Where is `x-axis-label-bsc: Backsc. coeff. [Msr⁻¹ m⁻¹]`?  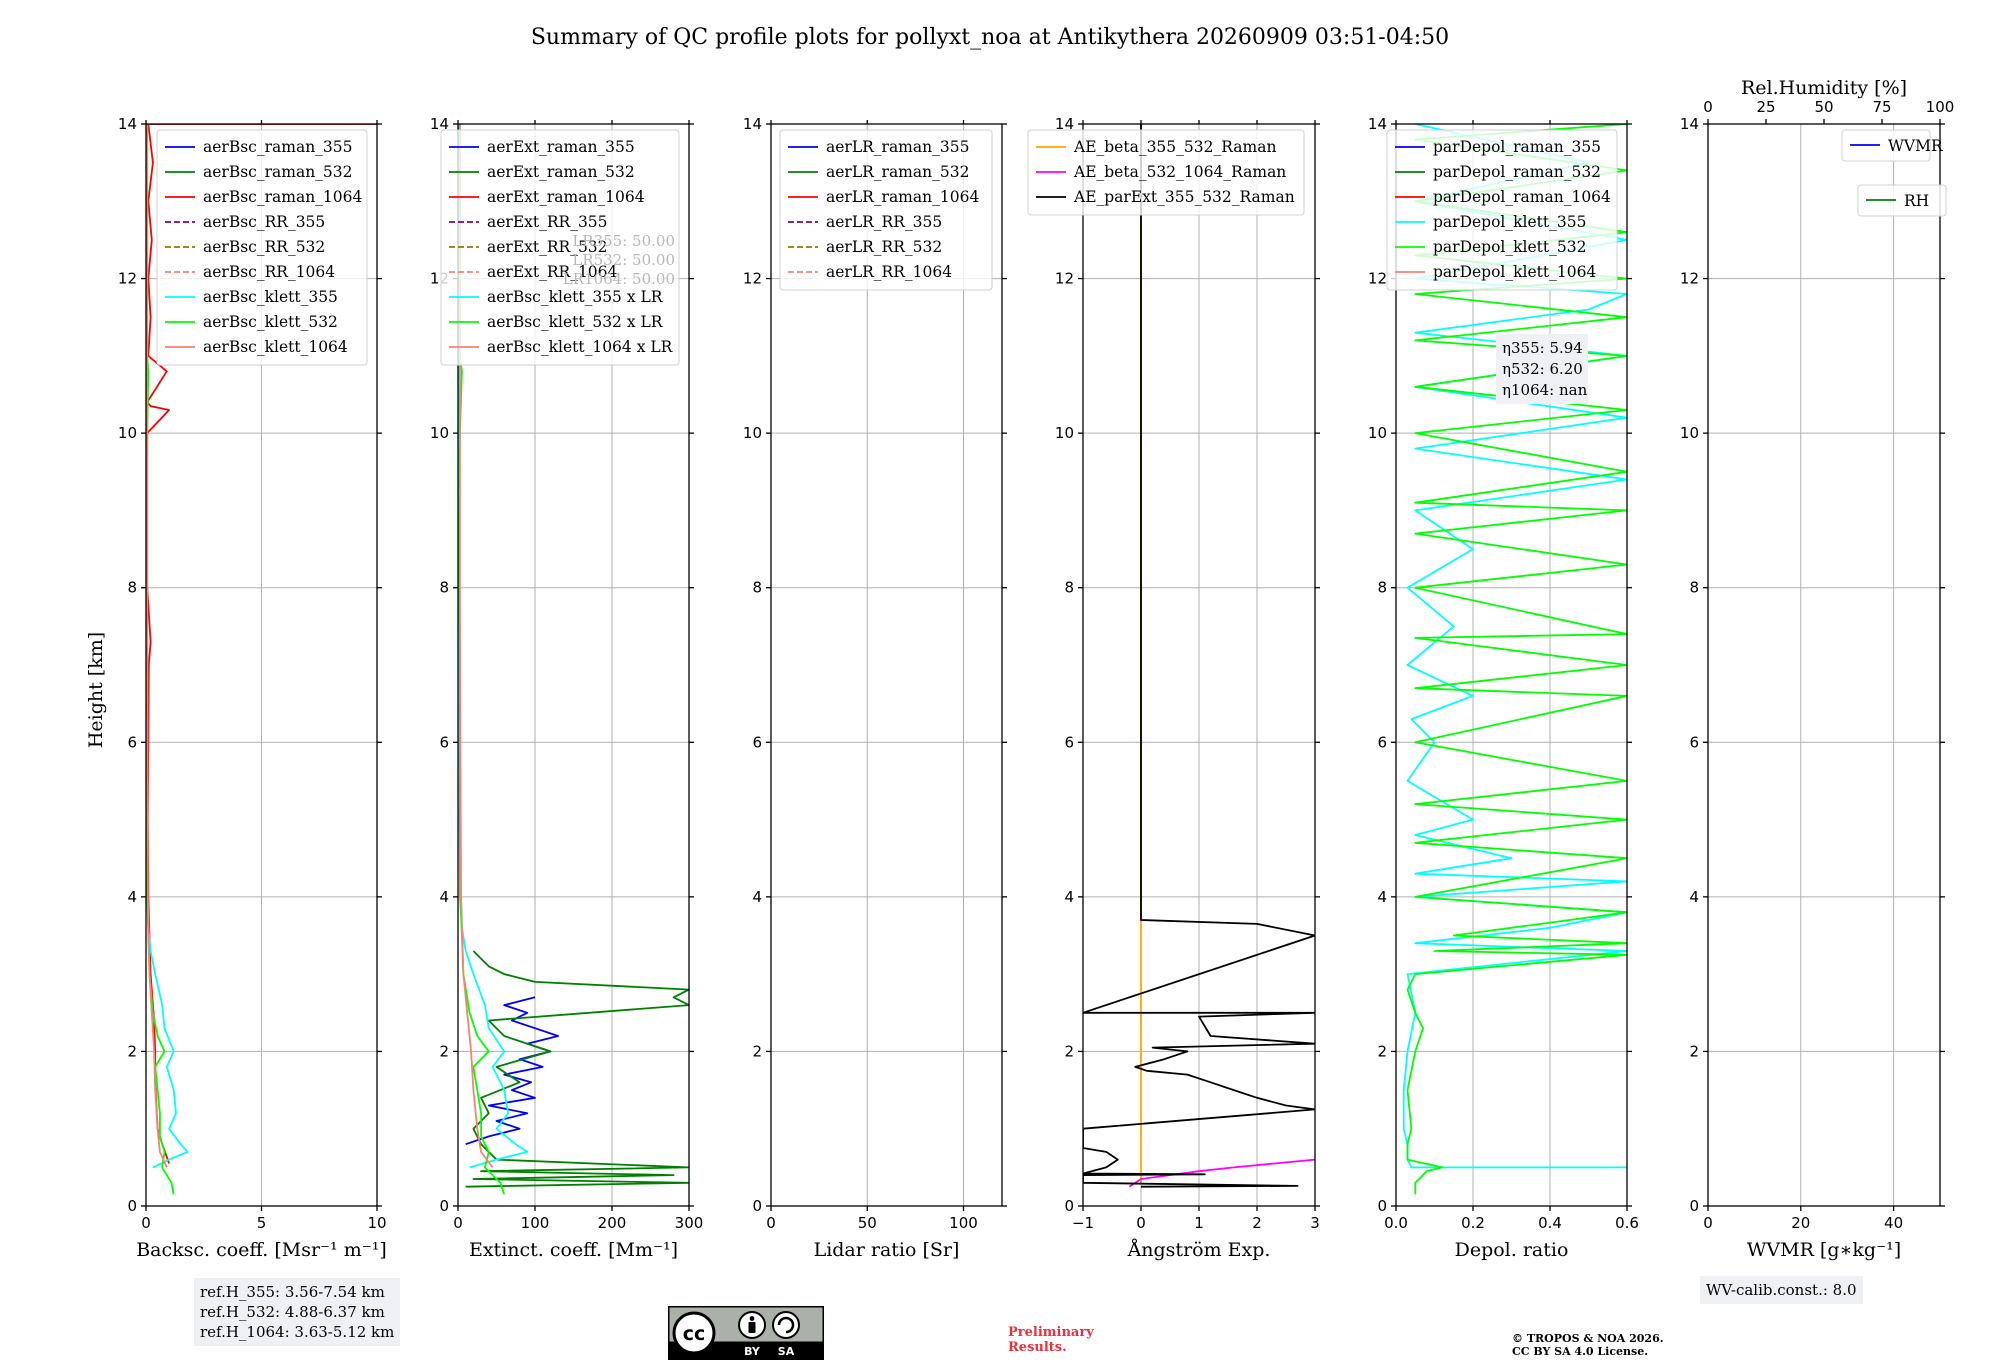
x-axis-label-bsc: Backsc. coeff. [Msr⁻¹ m⁻¹] is located at coordinates (261, 1250).